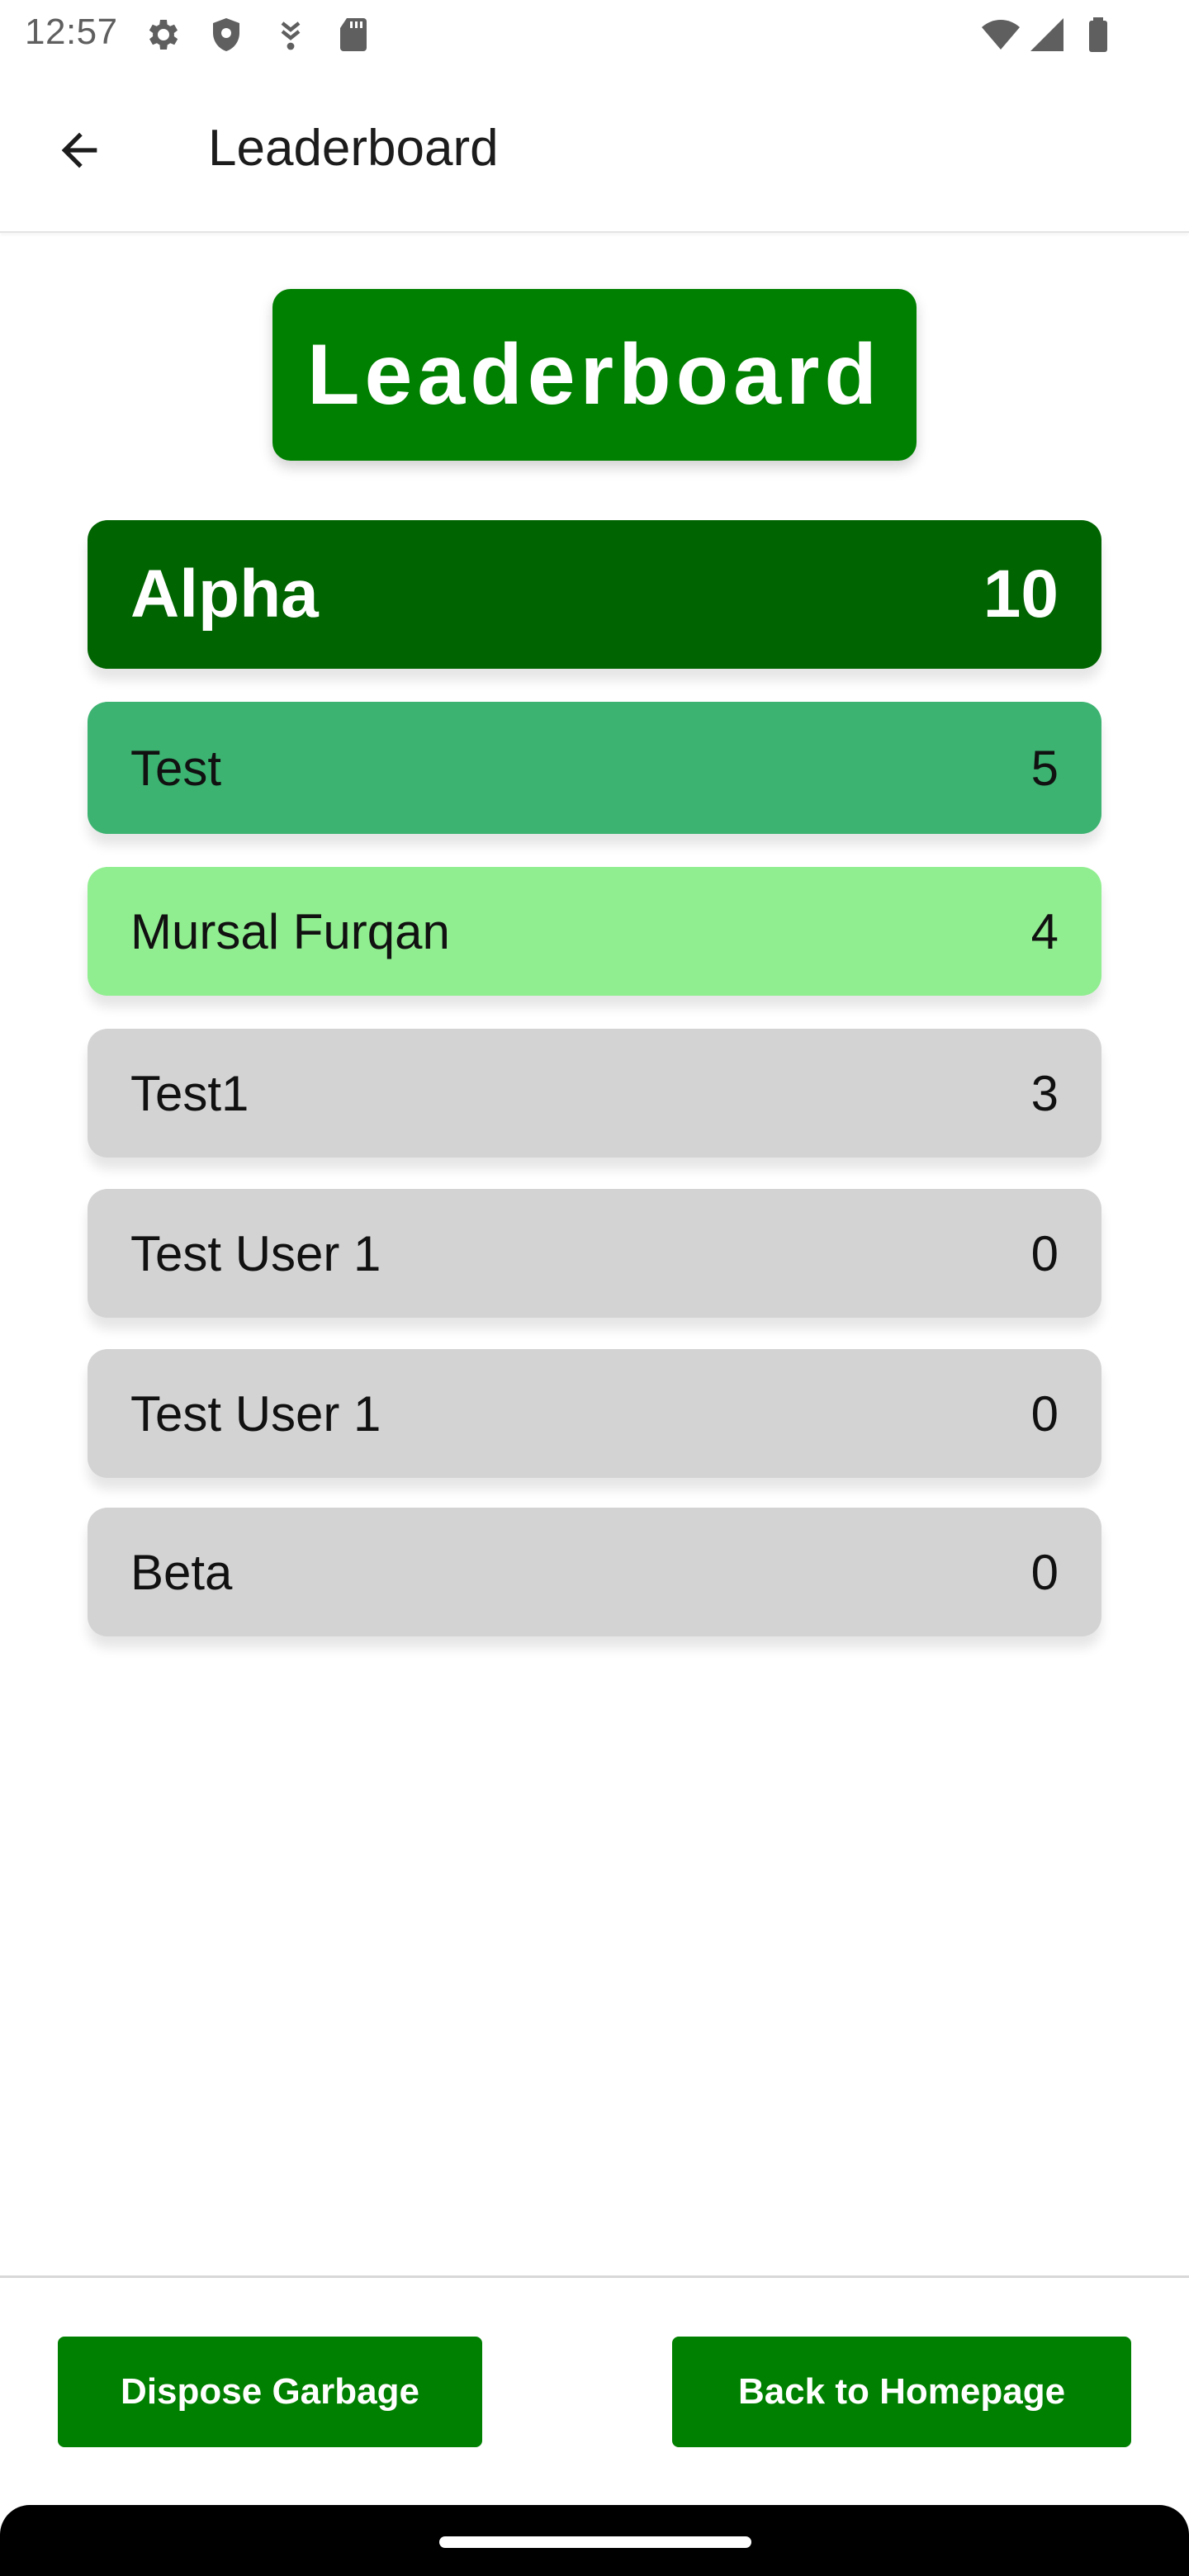  Describe the element at coordinates (270, 2392) in the screenshot. I see `dispose-garbage-button: Dispose Garbage` at that location.